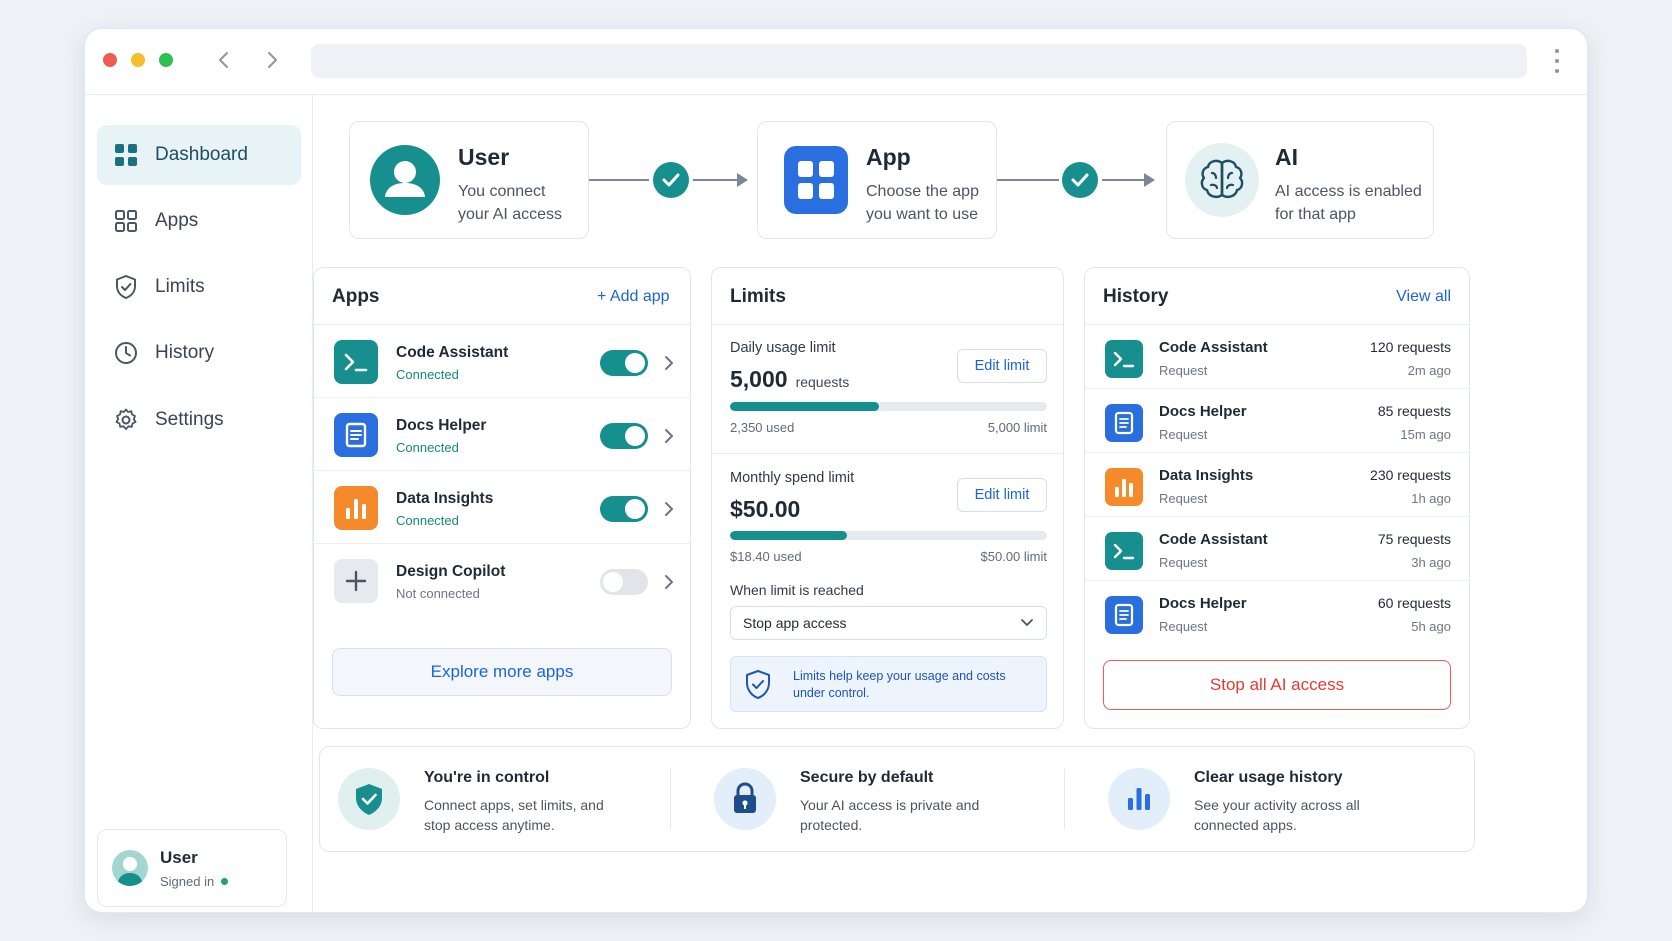  What do you see at coordinates (469, 180) in the screenshot?
I see `flow-step-user: User You connect your AI access` at bounding box center [469, 180].